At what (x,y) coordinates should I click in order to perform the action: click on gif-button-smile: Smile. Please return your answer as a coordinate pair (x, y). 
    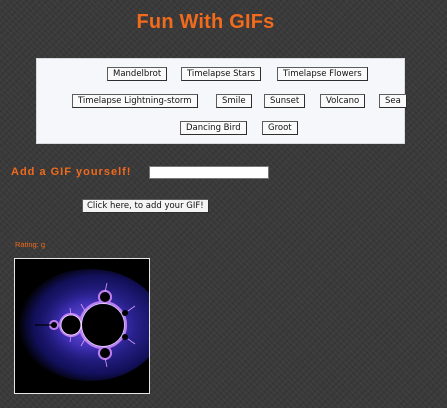
    Looking at the image, I should click on (234, 101).